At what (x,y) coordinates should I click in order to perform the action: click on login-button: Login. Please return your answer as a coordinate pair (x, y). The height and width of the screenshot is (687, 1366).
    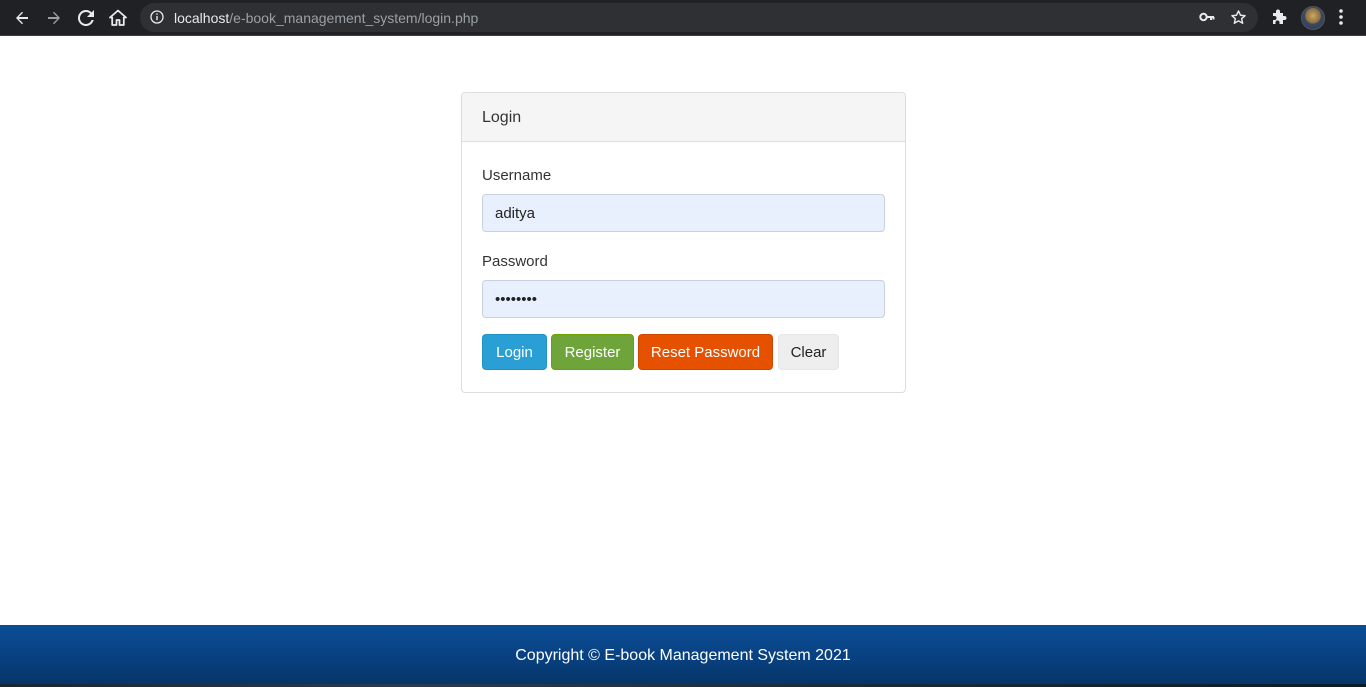
    Looking at the image, I should click on (514, 352).